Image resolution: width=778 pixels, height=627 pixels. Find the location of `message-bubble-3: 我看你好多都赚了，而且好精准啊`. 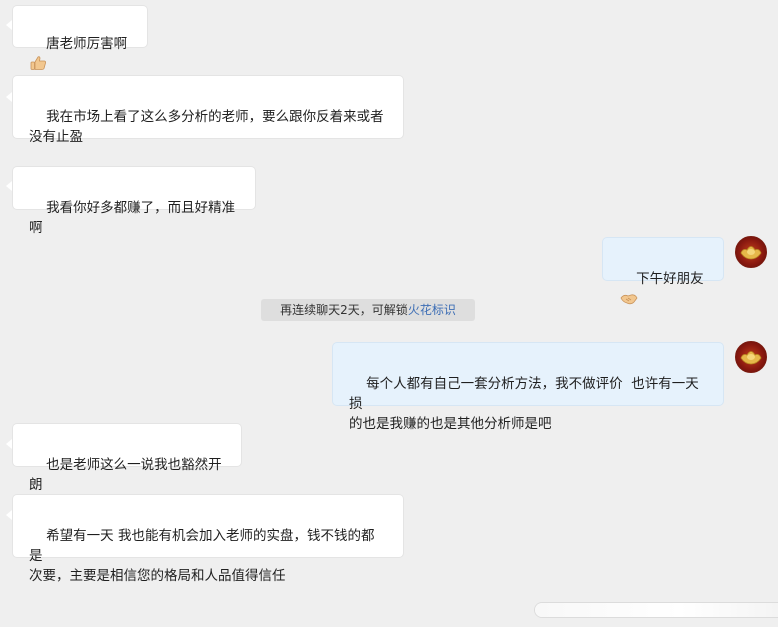

message-bubble-3: 我看你好多都赚了，而且好精准啊 is located at coordinates (134, 201).